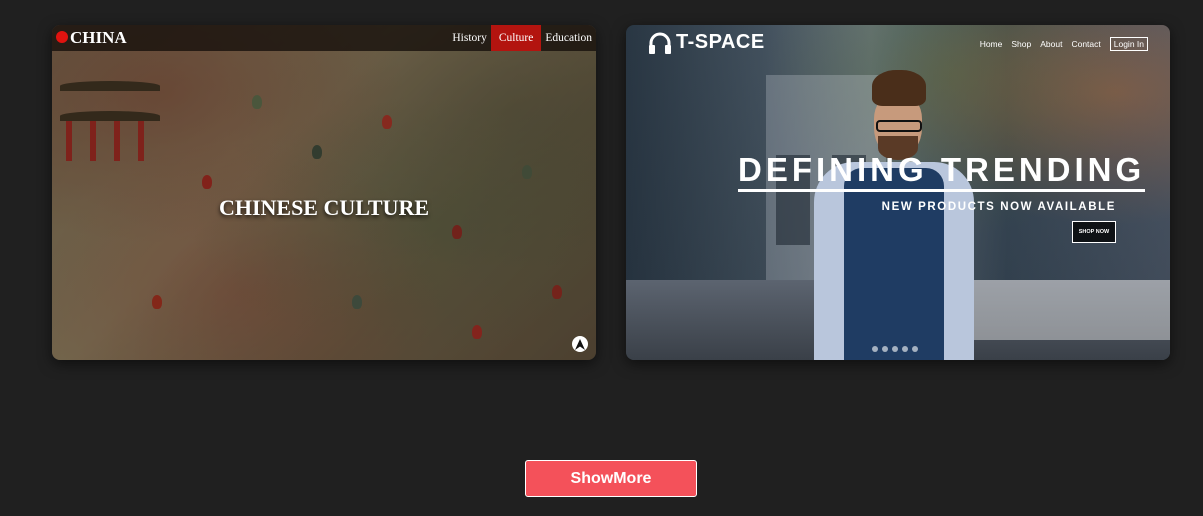 The width and height of the screenshot is (1203, 516). What do you see at coordinates (580, 344) in the screenshot?
I see `compass-icon` at bounding box center [580, 344].